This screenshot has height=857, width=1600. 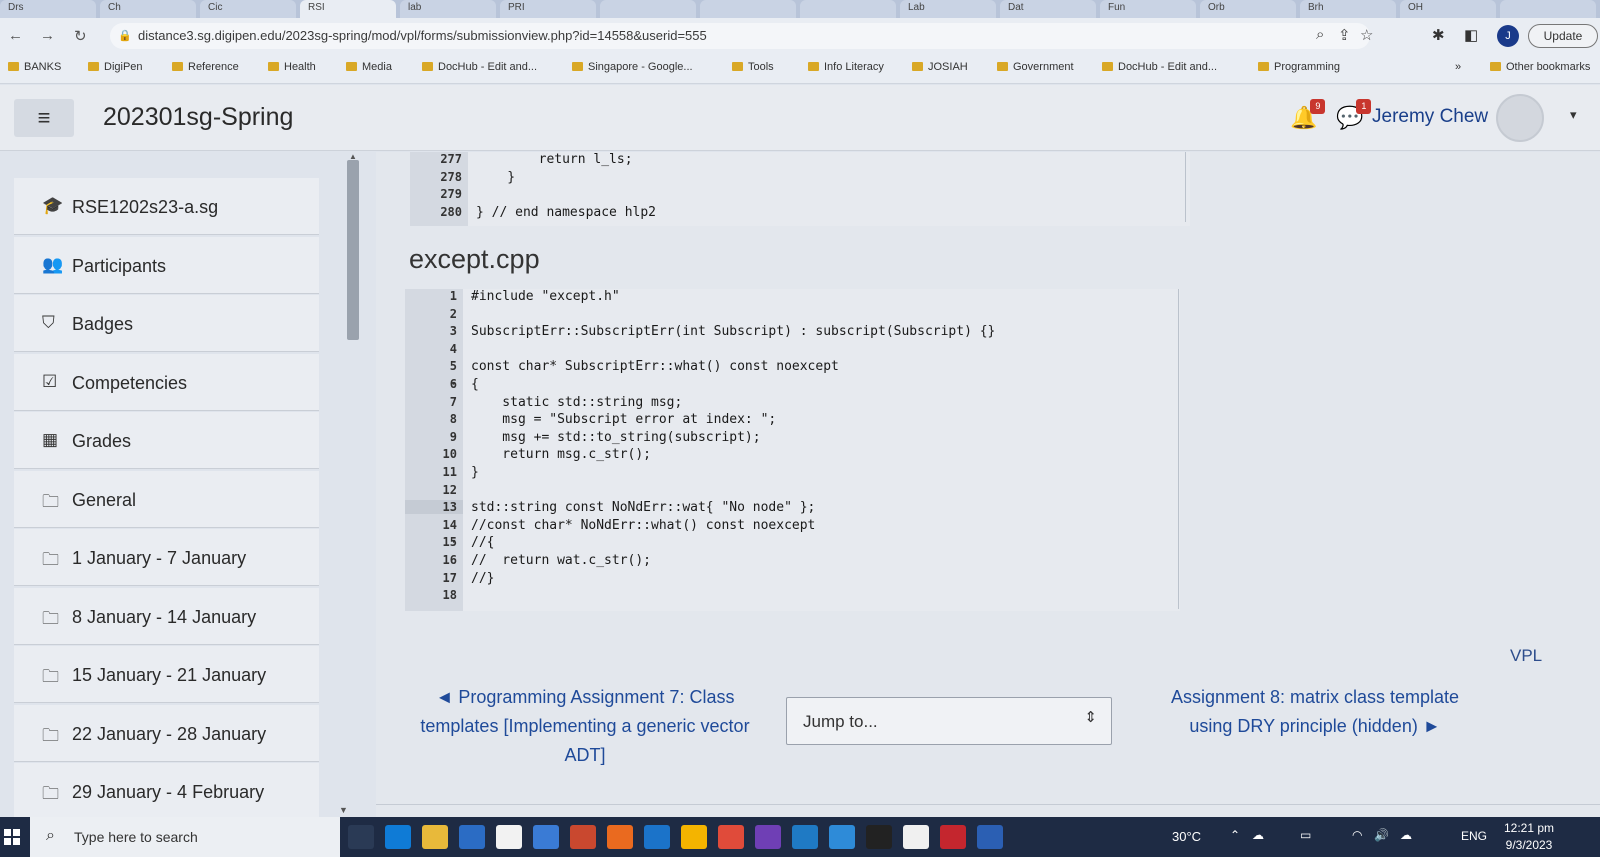 I want to click on browser-tab: Fun, so click(x=1148, y=9).